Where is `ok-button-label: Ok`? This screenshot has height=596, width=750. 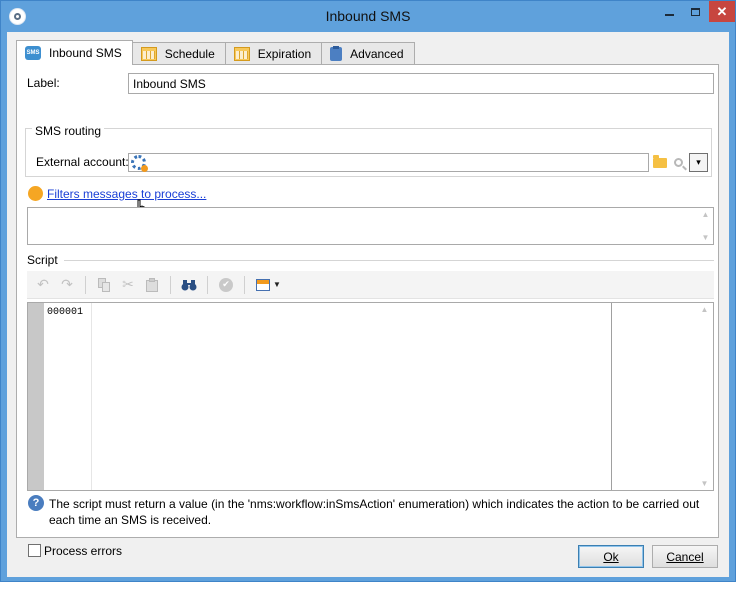
ok-button-label: Ok is located at coordinates (611, 556).